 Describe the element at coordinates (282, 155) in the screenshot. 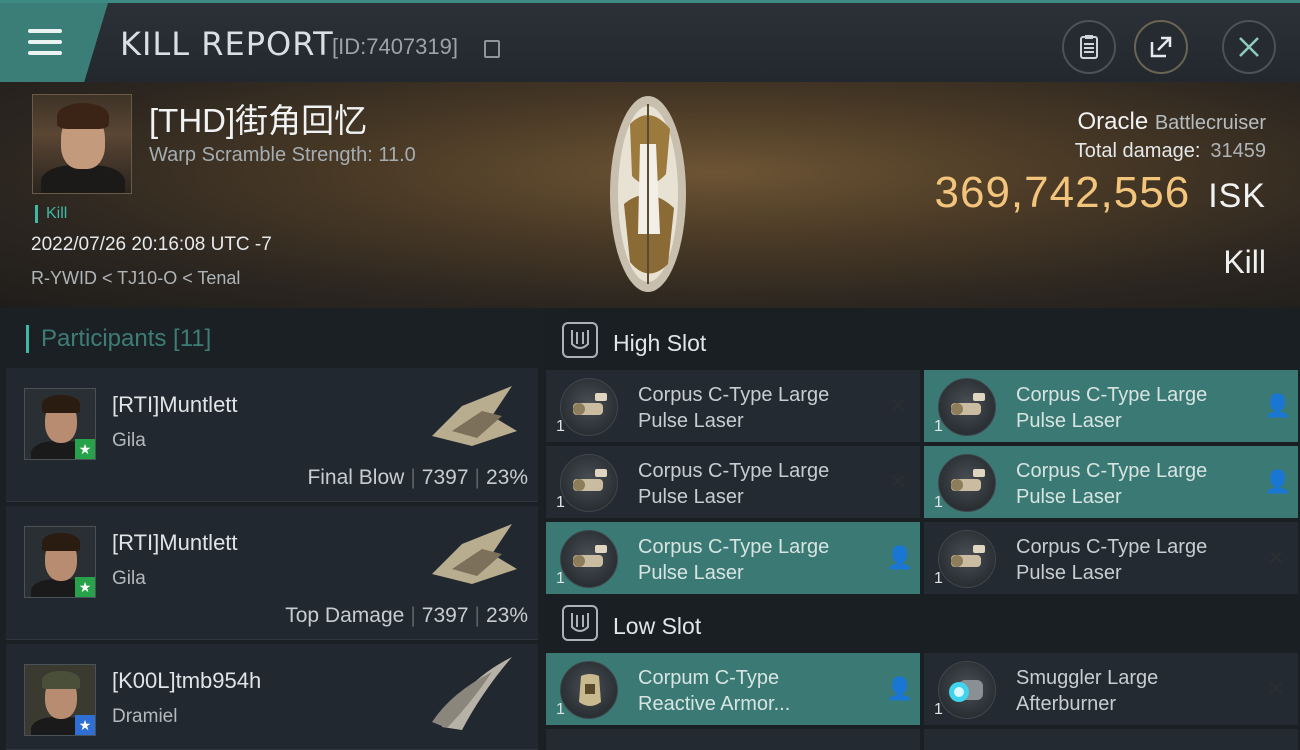

I see `warp-scramble-strength: Warp Scramble Strength: 11.0` at that location.